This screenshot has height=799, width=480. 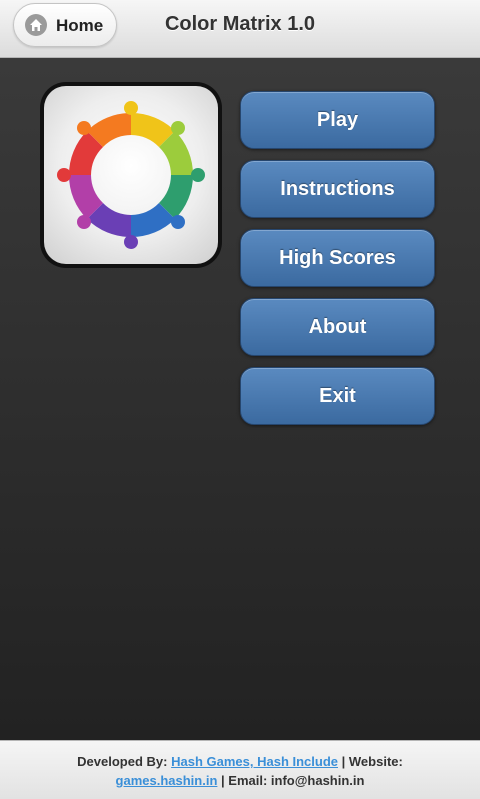 What do you see at coordinates (254, 761) in the screenshot?
I see `developer-link: Hash Games, Hash Include` at bounding box center [254, 761].